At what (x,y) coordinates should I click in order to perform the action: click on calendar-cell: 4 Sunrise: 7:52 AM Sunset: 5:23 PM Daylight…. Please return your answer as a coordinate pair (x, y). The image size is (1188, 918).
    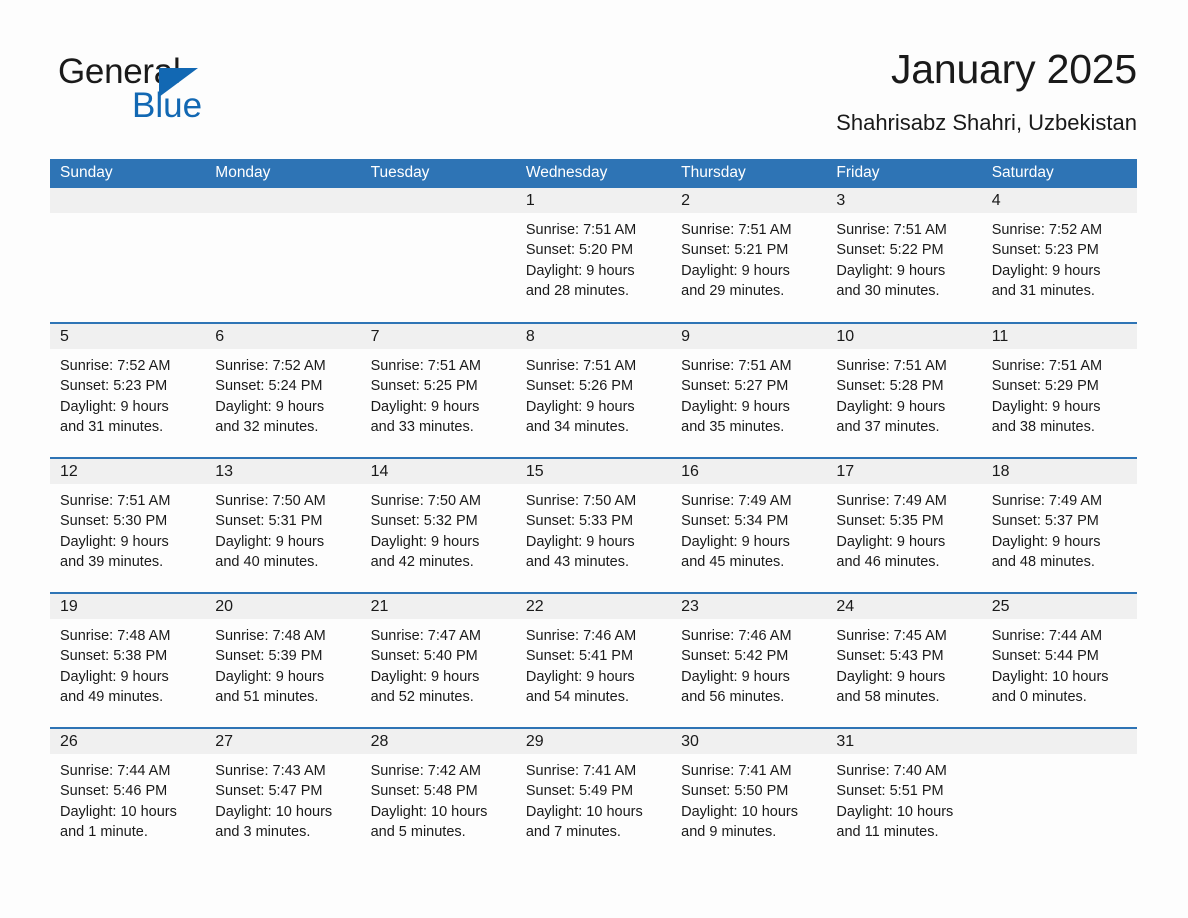
    Looking at the image, I should click on (1059, 255).